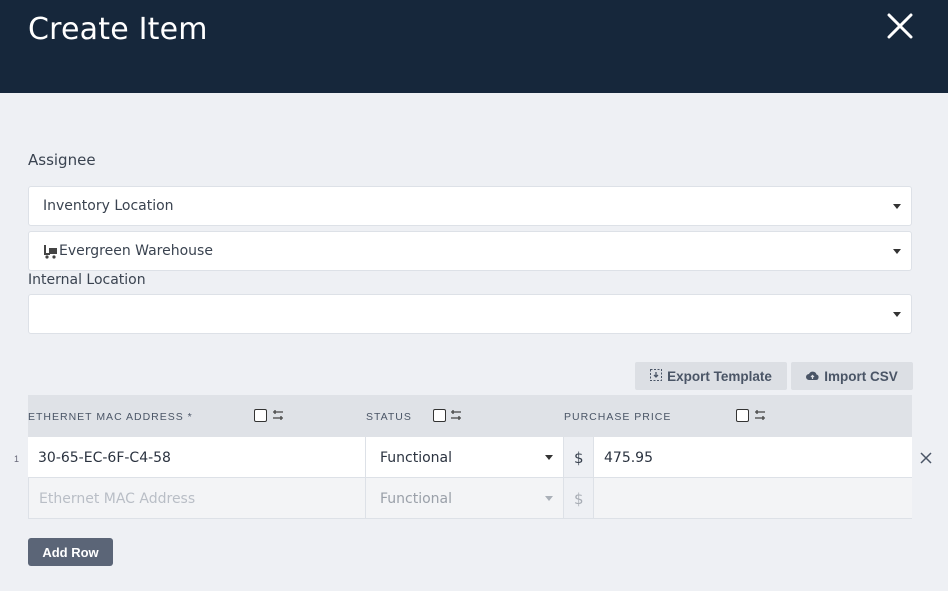  I want to click on location-value: Evergreen Warehouse, so click(136, 251).